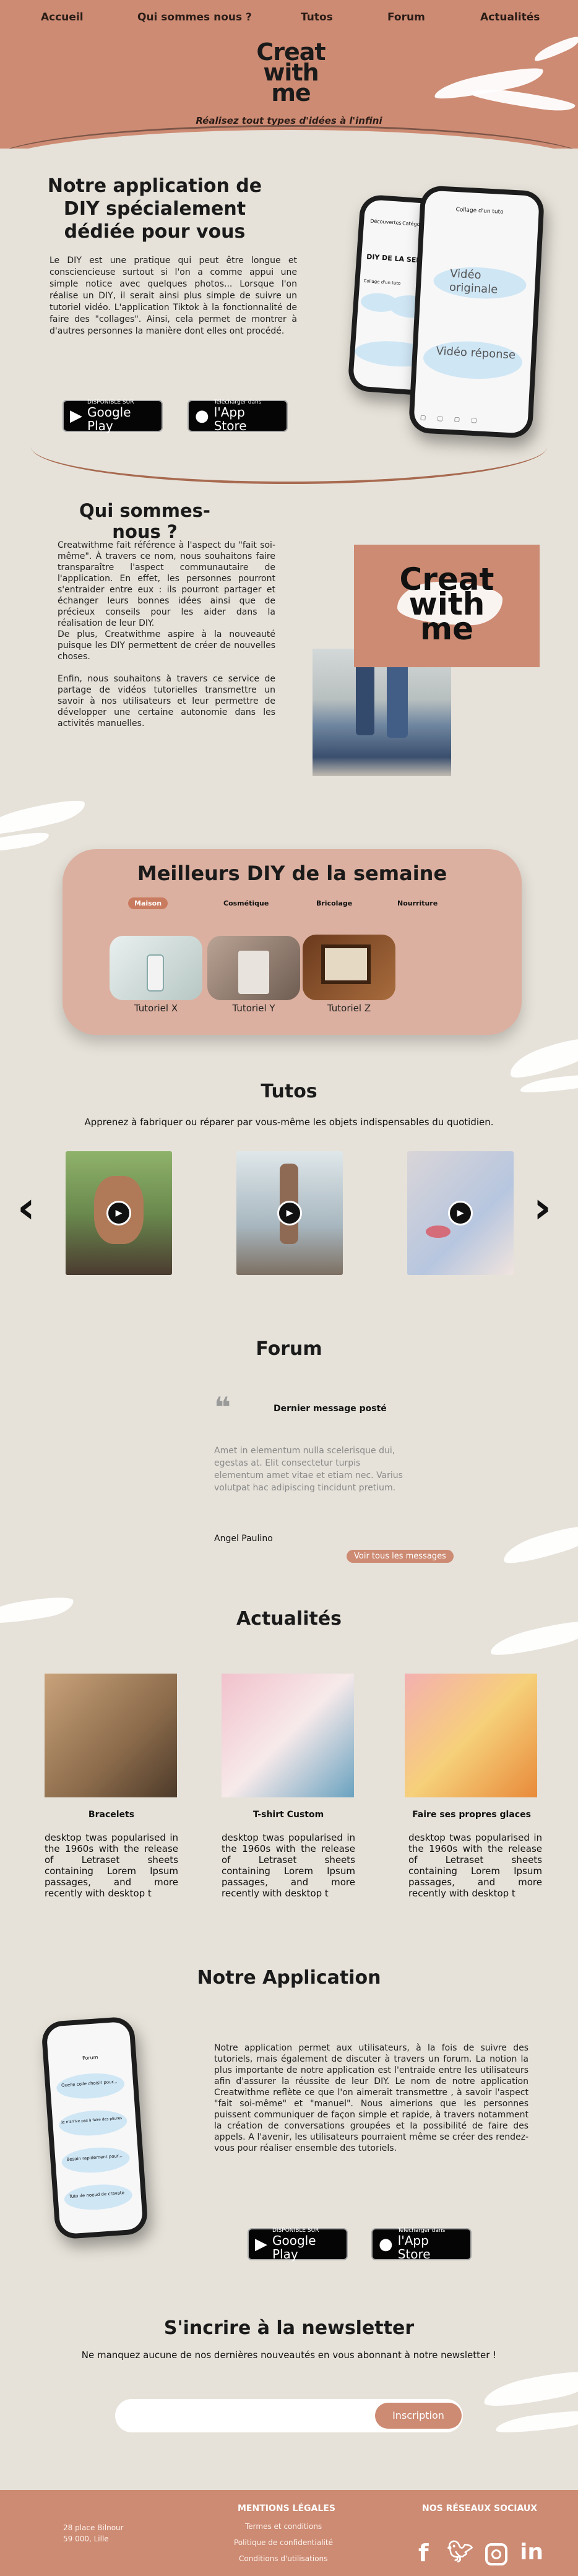 The width and height of the screenshot is (578, 2576). I want to click on app-title: Notre Application, so click(289, 1978).